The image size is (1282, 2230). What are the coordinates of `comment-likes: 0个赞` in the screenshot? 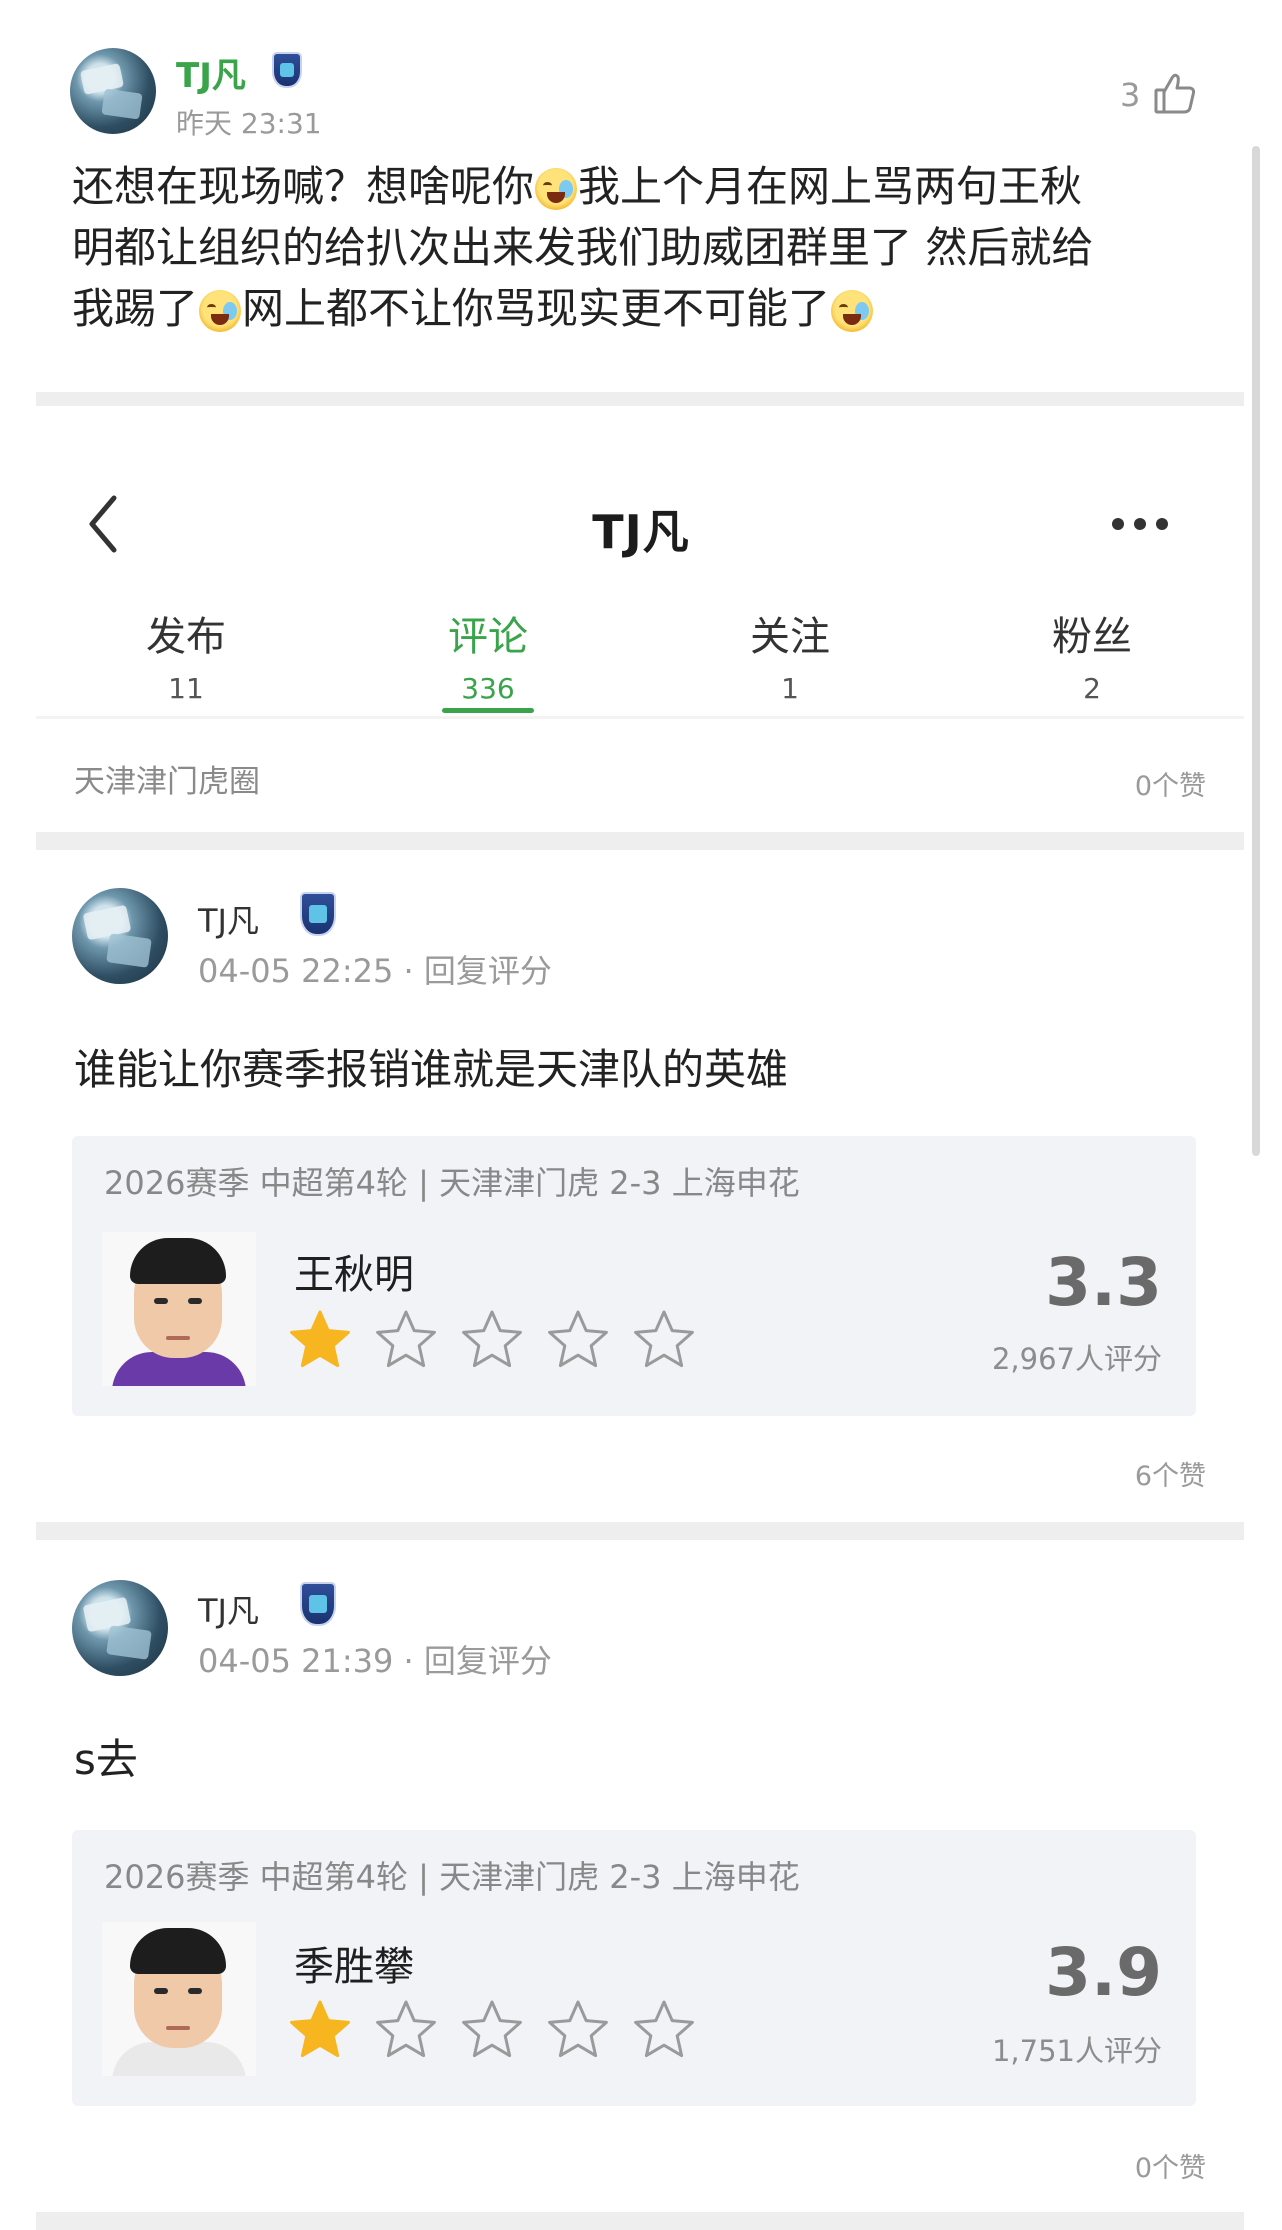 It's located at (1170, 2168).